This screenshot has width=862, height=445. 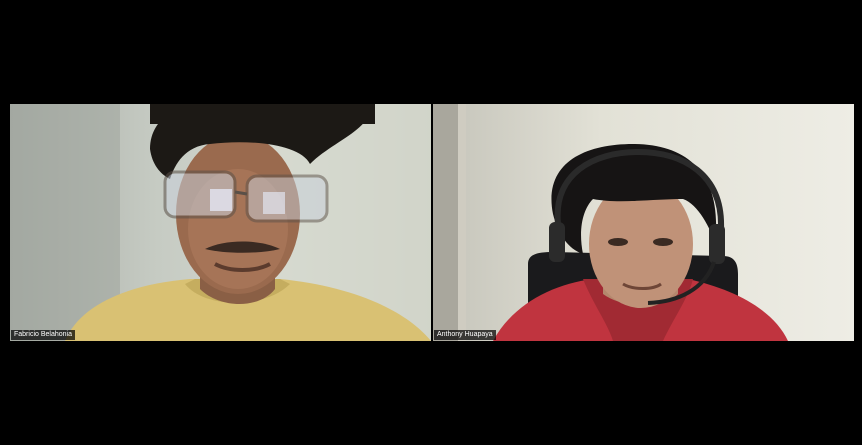 What do you see at coordinates (43, 335) in the screenshot?
I see `participant-name-label: Fabricio Belahonia` at bounding box center [43, 335].